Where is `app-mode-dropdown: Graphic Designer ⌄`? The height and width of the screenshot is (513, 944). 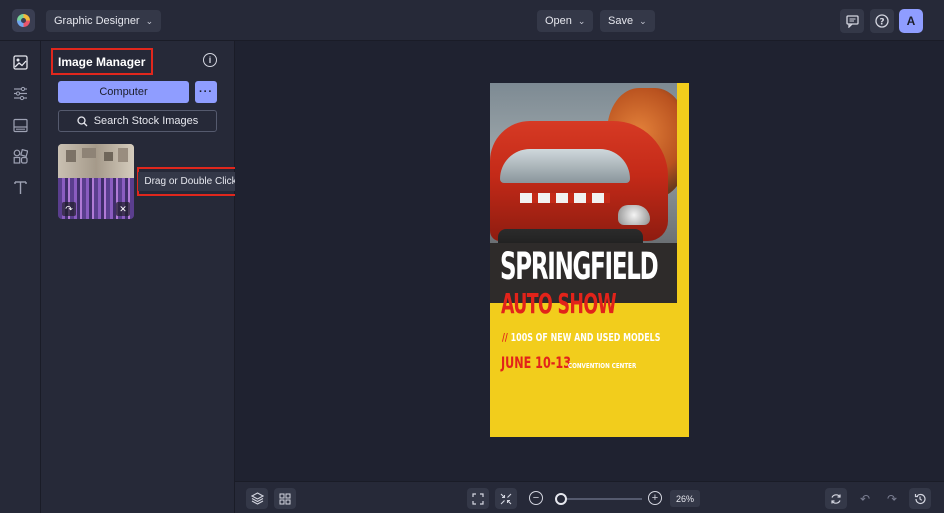 app-mode-dropdown: Graphic Designer ⌄ is located at coordinates (104, 21).